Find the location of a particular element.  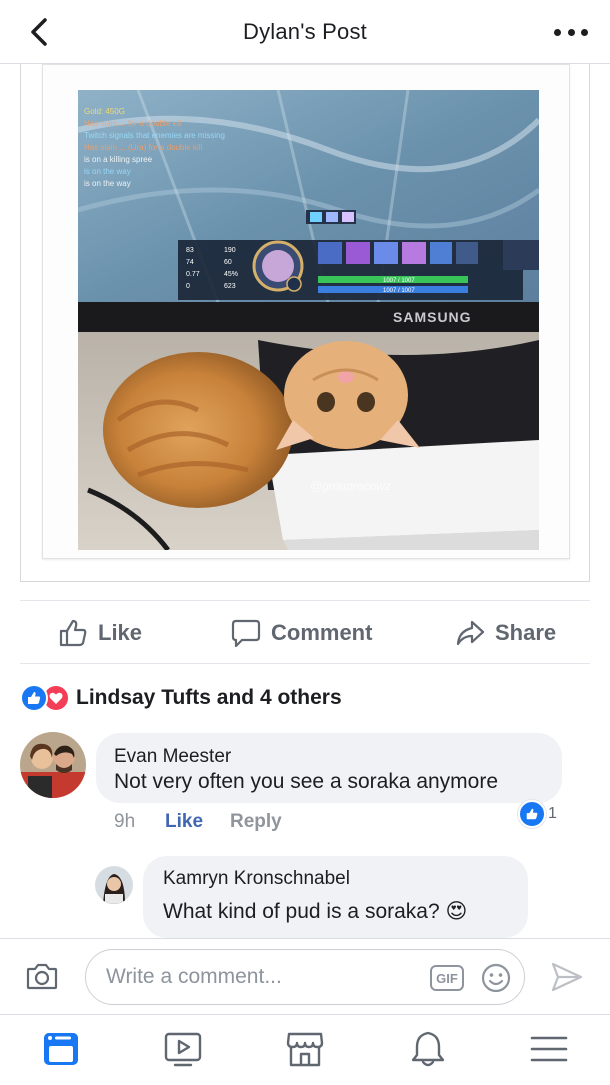

gif-button: GIF is located at coordinates (447, 978).